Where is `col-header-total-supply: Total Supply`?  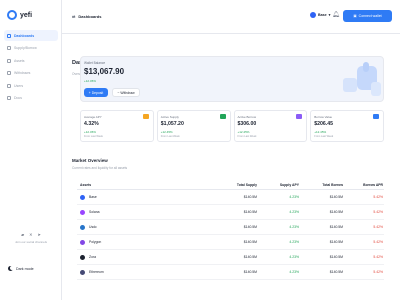 col-header-total-supply: Total Supply is located at coordinates (228, 185).